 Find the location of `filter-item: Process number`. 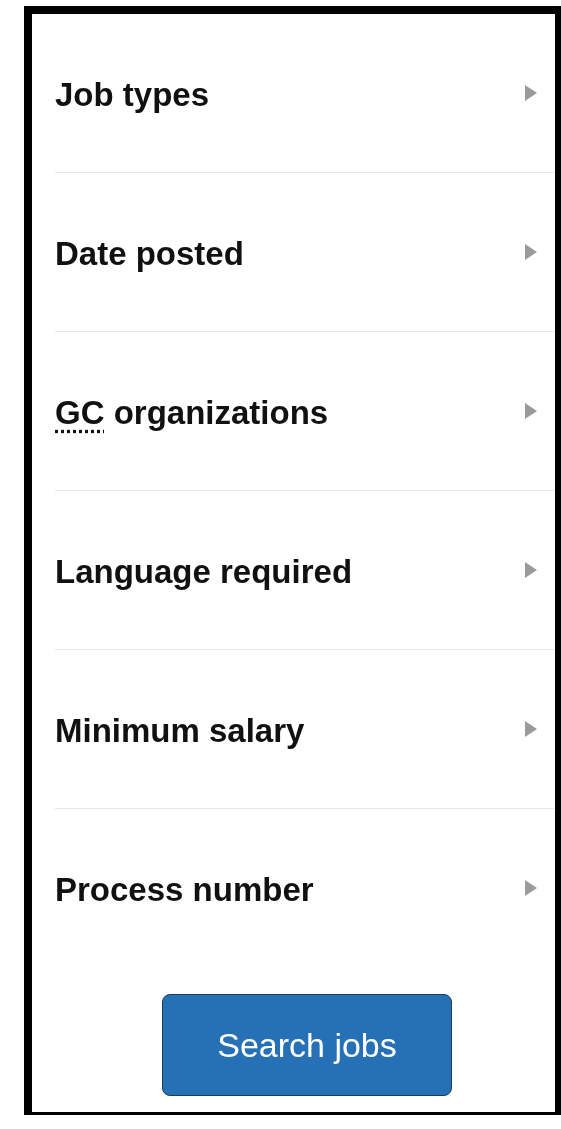

filter-item: Process number is located at coordinates (293, 888).